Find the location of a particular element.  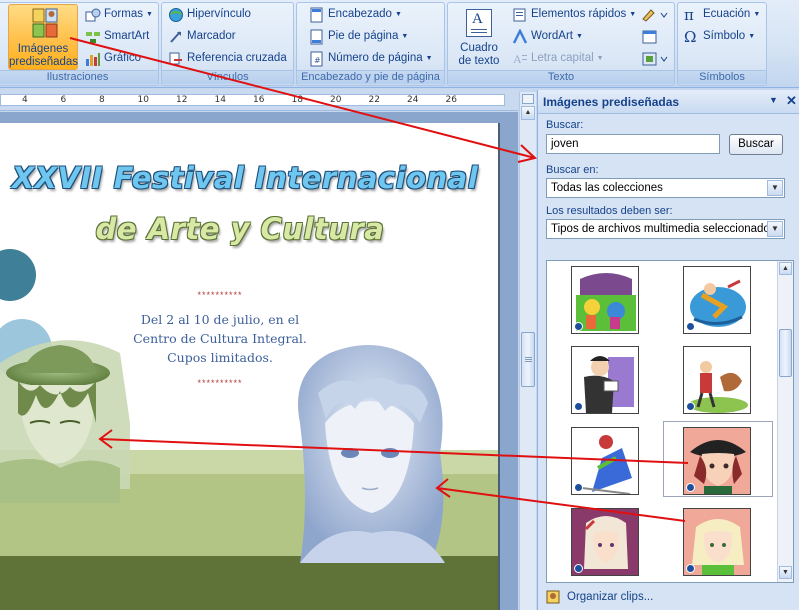

header-button: Encabezado ▼ is located at coordinates (355, 14).